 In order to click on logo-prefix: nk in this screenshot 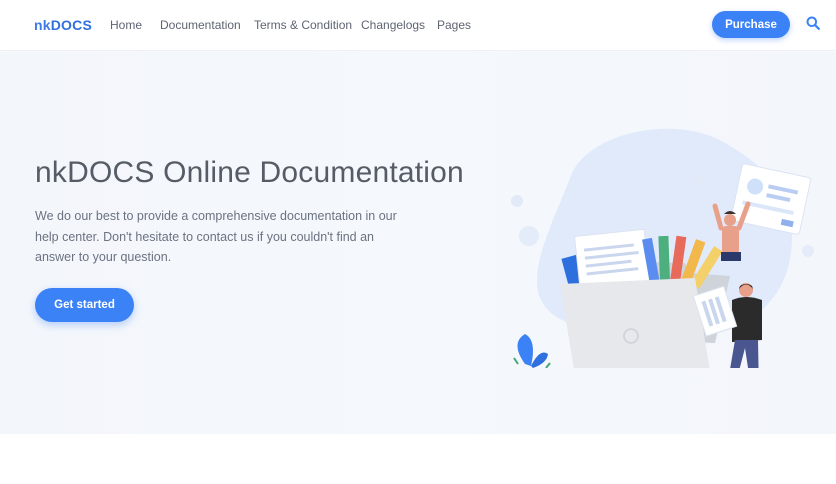, I will do `click(42, 25)`.